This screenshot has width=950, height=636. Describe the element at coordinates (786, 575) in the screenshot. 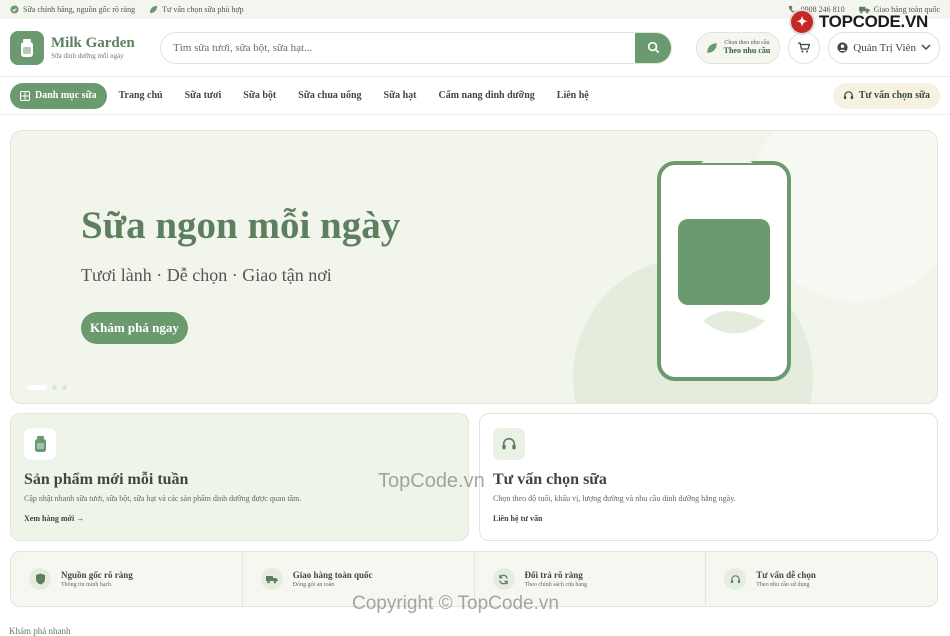

I see `perk-title: Tư vấn dễ chọn` at that location.